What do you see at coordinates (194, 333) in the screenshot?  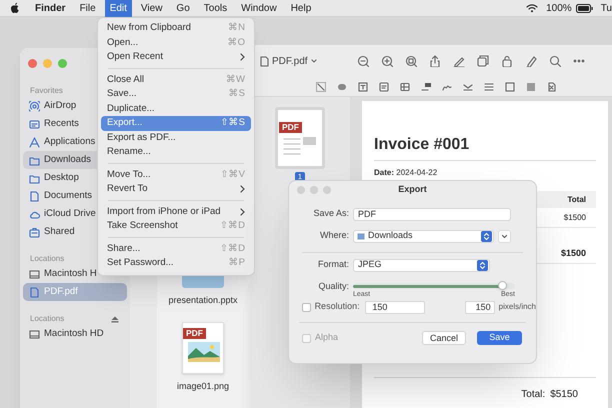 I see `file-badge: PDF` at bounding box center [194, 333].